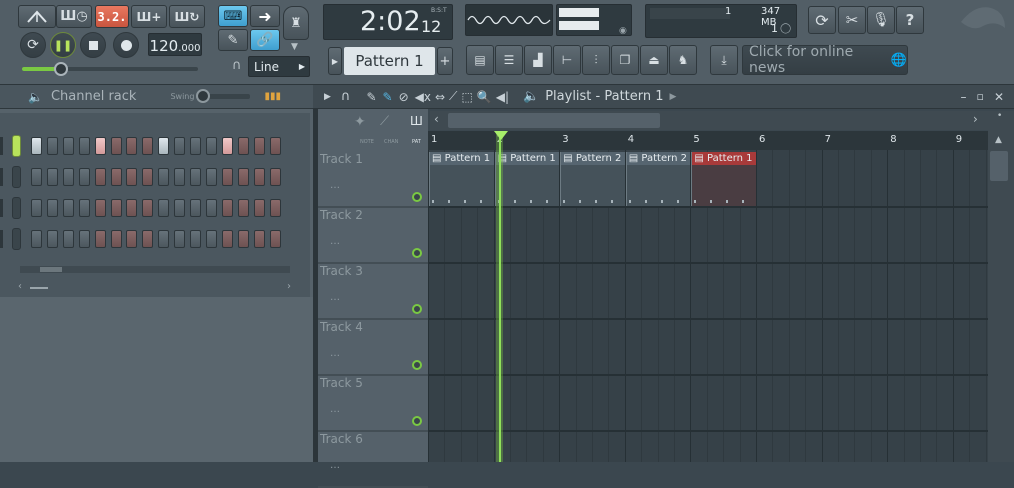 This screenshot has height=488, width=1014. I want to click on link-button: 🔗, so click(265, 40).